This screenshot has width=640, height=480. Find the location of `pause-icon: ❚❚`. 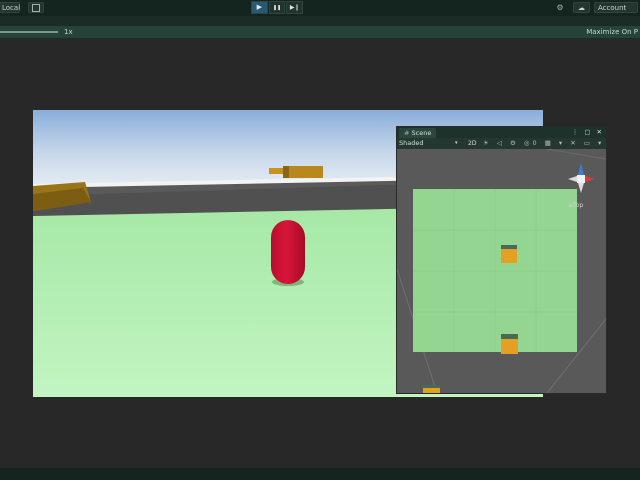

pause-icon: ❚❚ is located at coordinates (277, 8).